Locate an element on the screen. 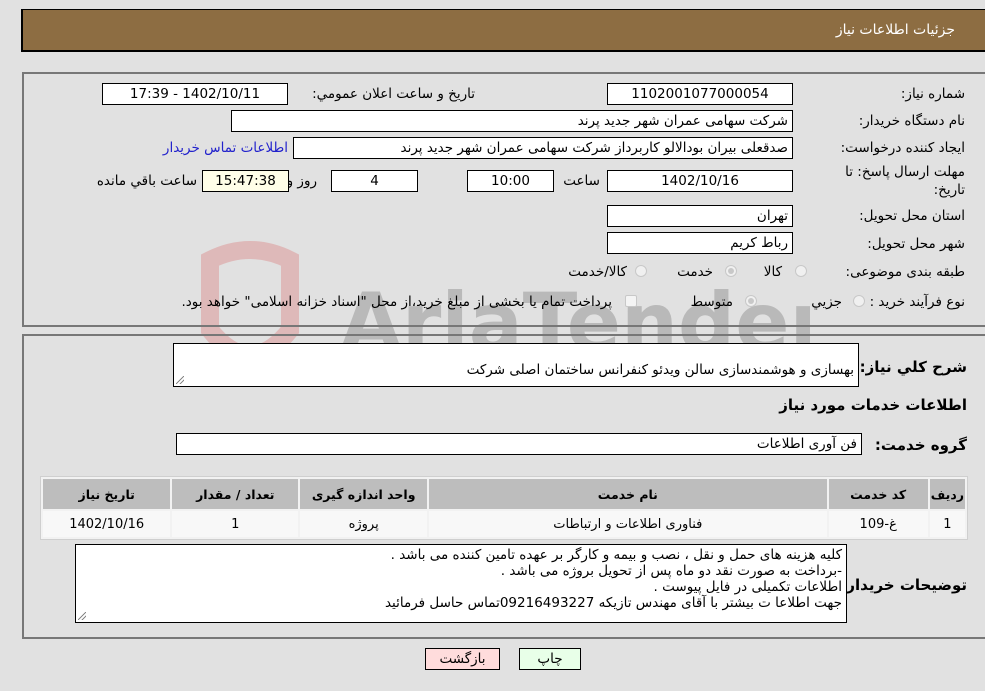  city-field: رباط کریم is located at coordinates (700, 243).